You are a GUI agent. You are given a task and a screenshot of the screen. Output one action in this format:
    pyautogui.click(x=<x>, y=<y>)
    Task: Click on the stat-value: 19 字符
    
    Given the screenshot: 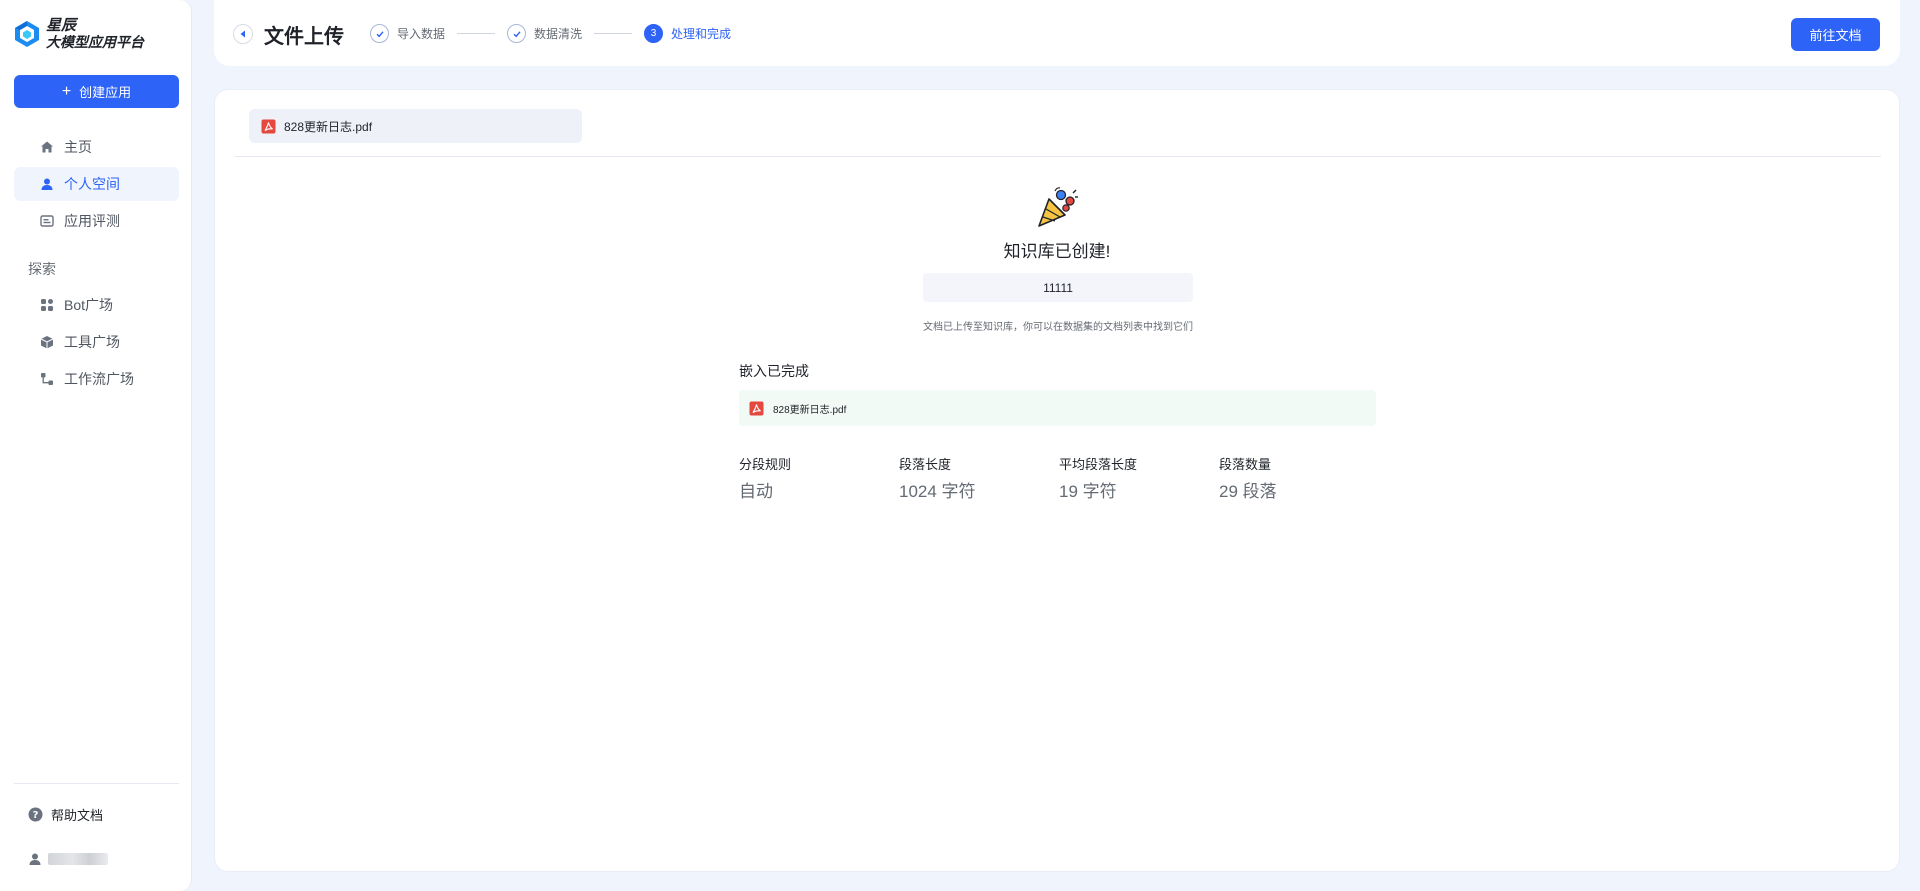 What is the action you would take?
    pyautogui.click(x=1088, y=491)
    